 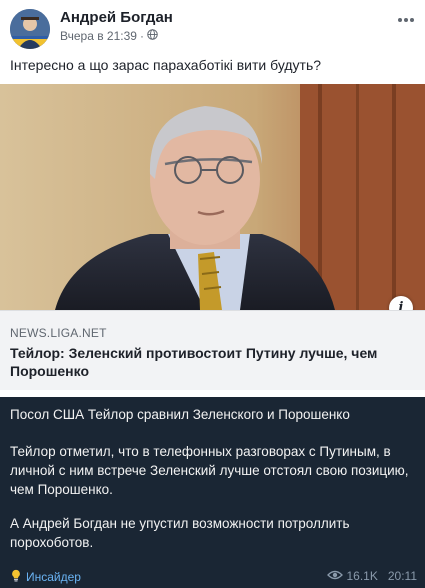 What do you see at coordinates (406, 17) in the screenshot?
I see `more-options-icon` at bounding box center [406, 17].